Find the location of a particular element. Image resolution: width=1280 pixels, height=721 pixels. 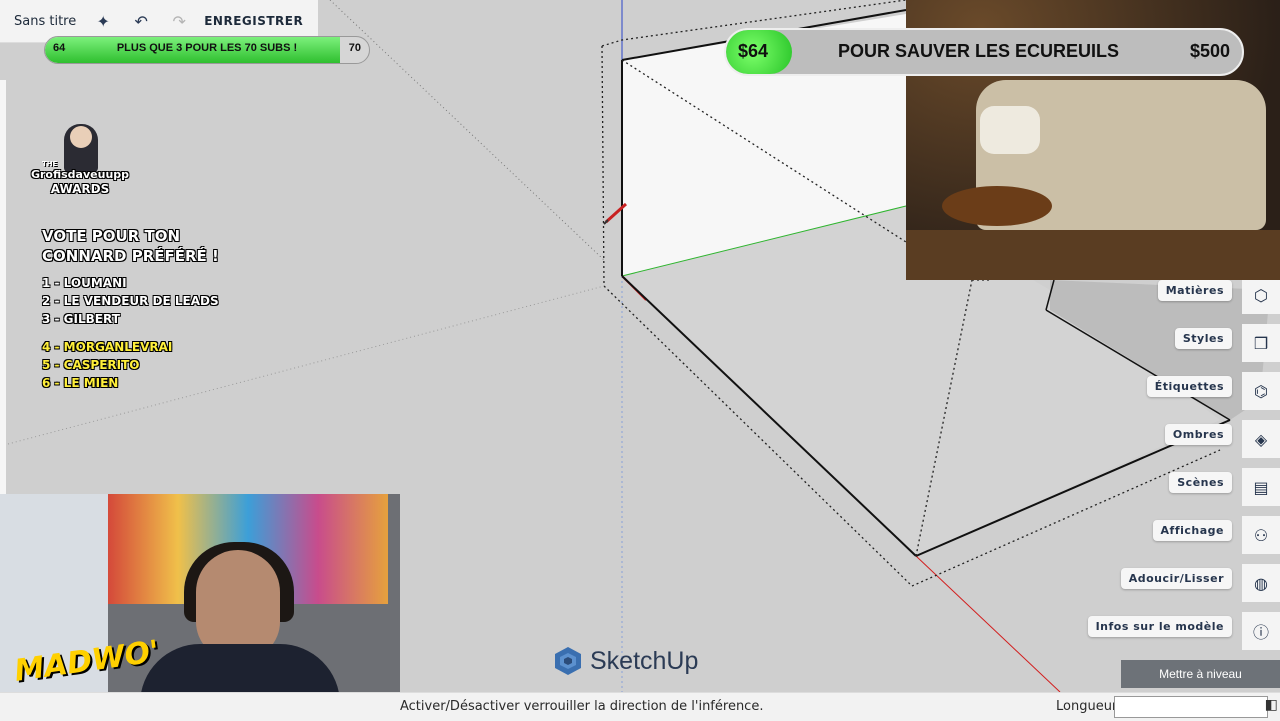

length-input is located at coordinates (1191, 707).